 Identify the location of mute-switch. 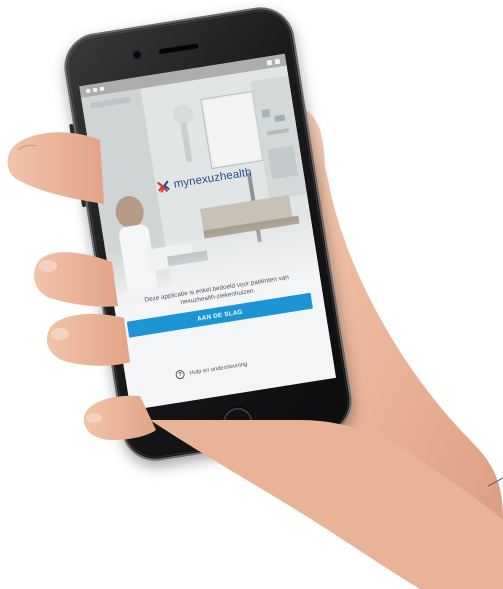
(72, 131).